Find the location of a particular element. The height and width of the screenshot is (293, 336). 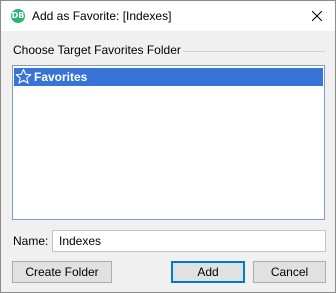

app-logo-icon: DB is located at coordinates (18, 16).